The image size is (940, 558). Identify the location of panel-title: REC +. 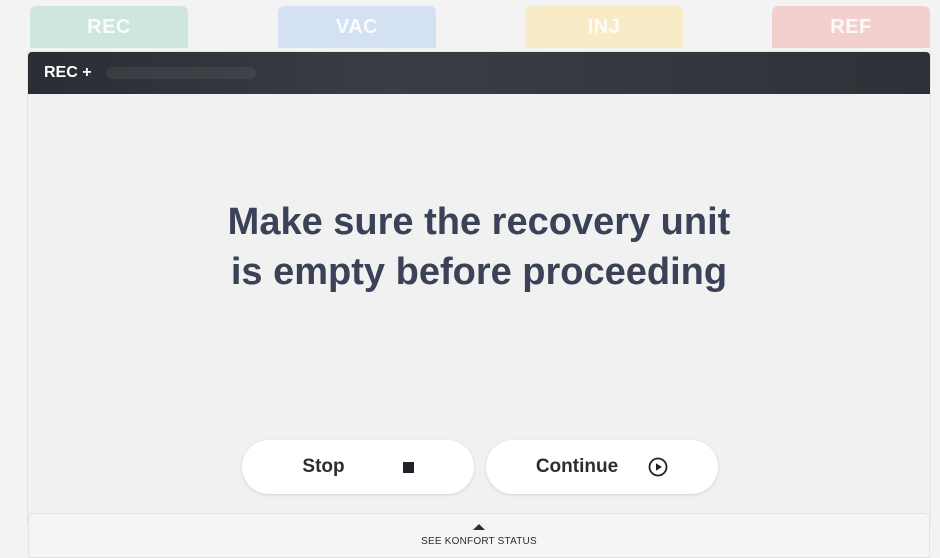
(68, 72).